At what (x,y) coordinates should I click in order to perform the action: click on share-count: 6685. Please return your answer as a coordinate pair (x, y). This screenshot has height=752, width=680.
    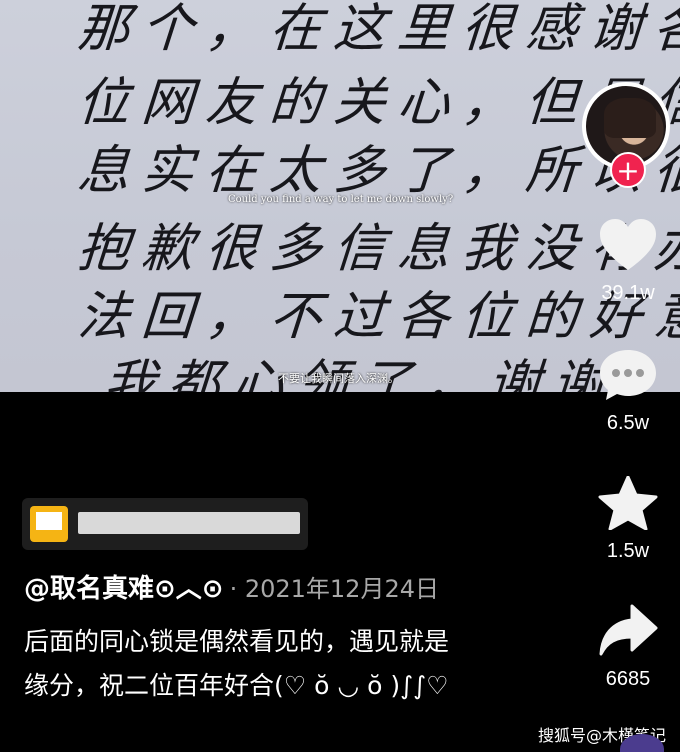
    Looking at the image, I should click on (628, 679).